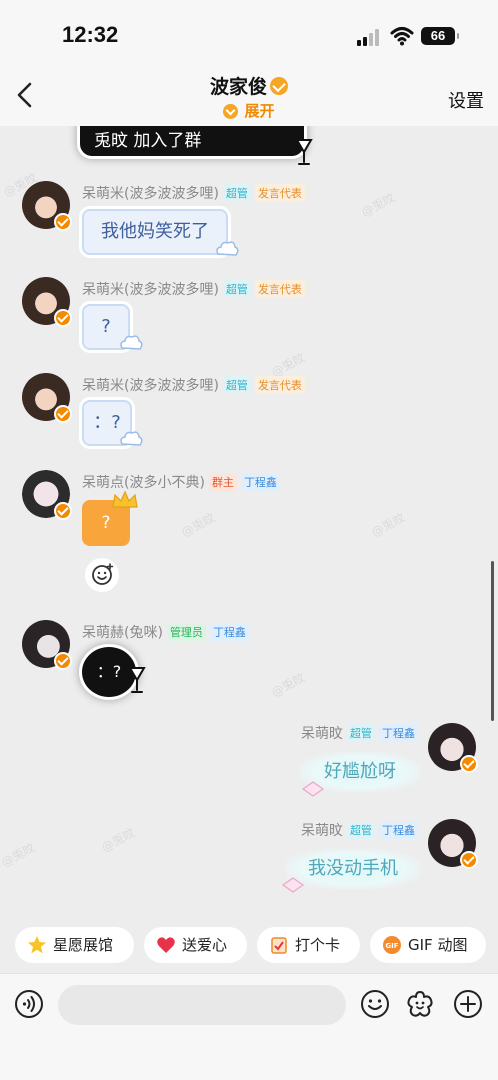 This screenshot has width=498, height=1080. Describe the element at coordinates (279, 85) in the screenshot. I see `verified-badge-icon` at that location.